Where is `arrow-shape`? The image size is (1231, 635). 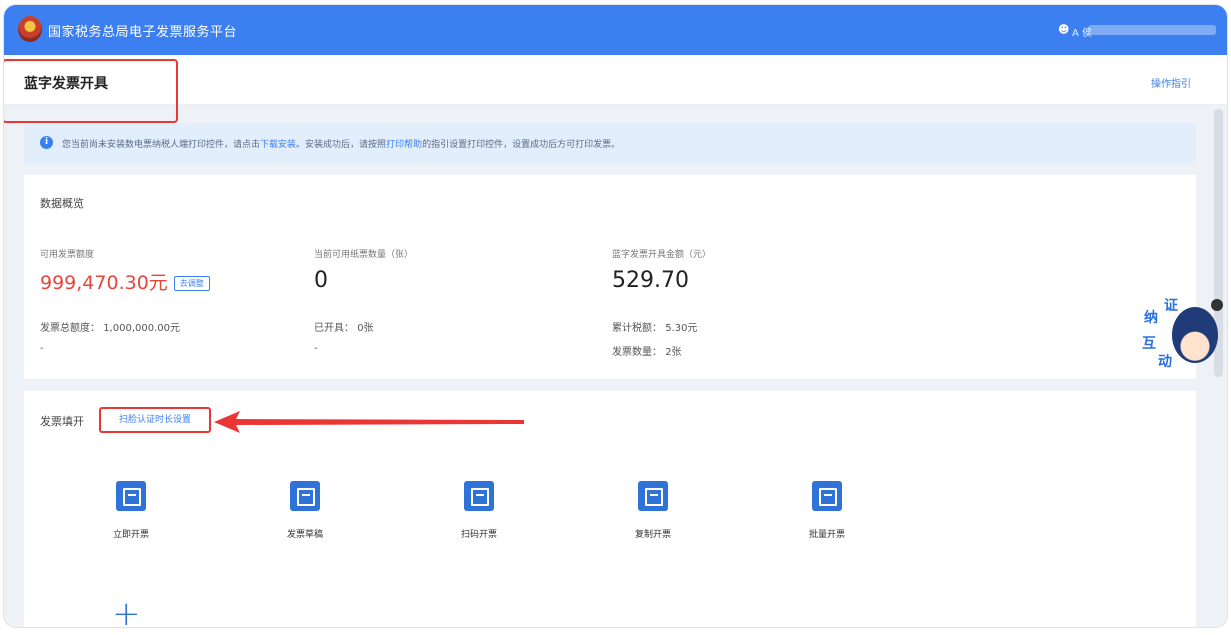 arrow-shape is located at coordinates (369, 422).